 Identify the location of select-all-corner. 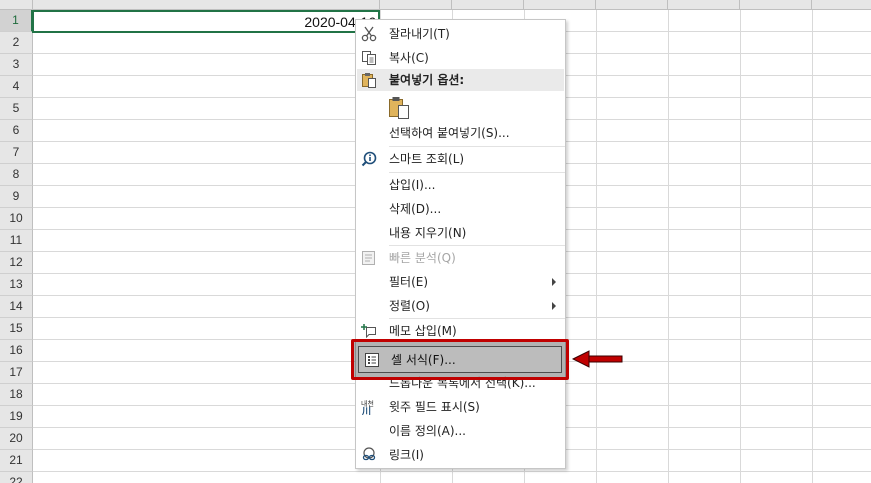
(16, 5).